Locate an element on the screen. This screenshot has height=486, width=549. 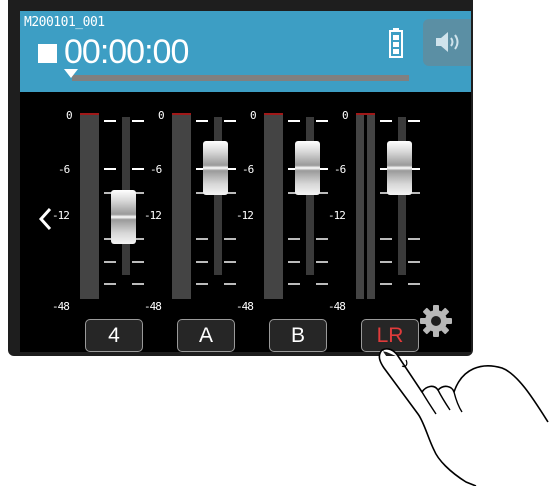
level-meter-right is located at coordinates (371, 206).